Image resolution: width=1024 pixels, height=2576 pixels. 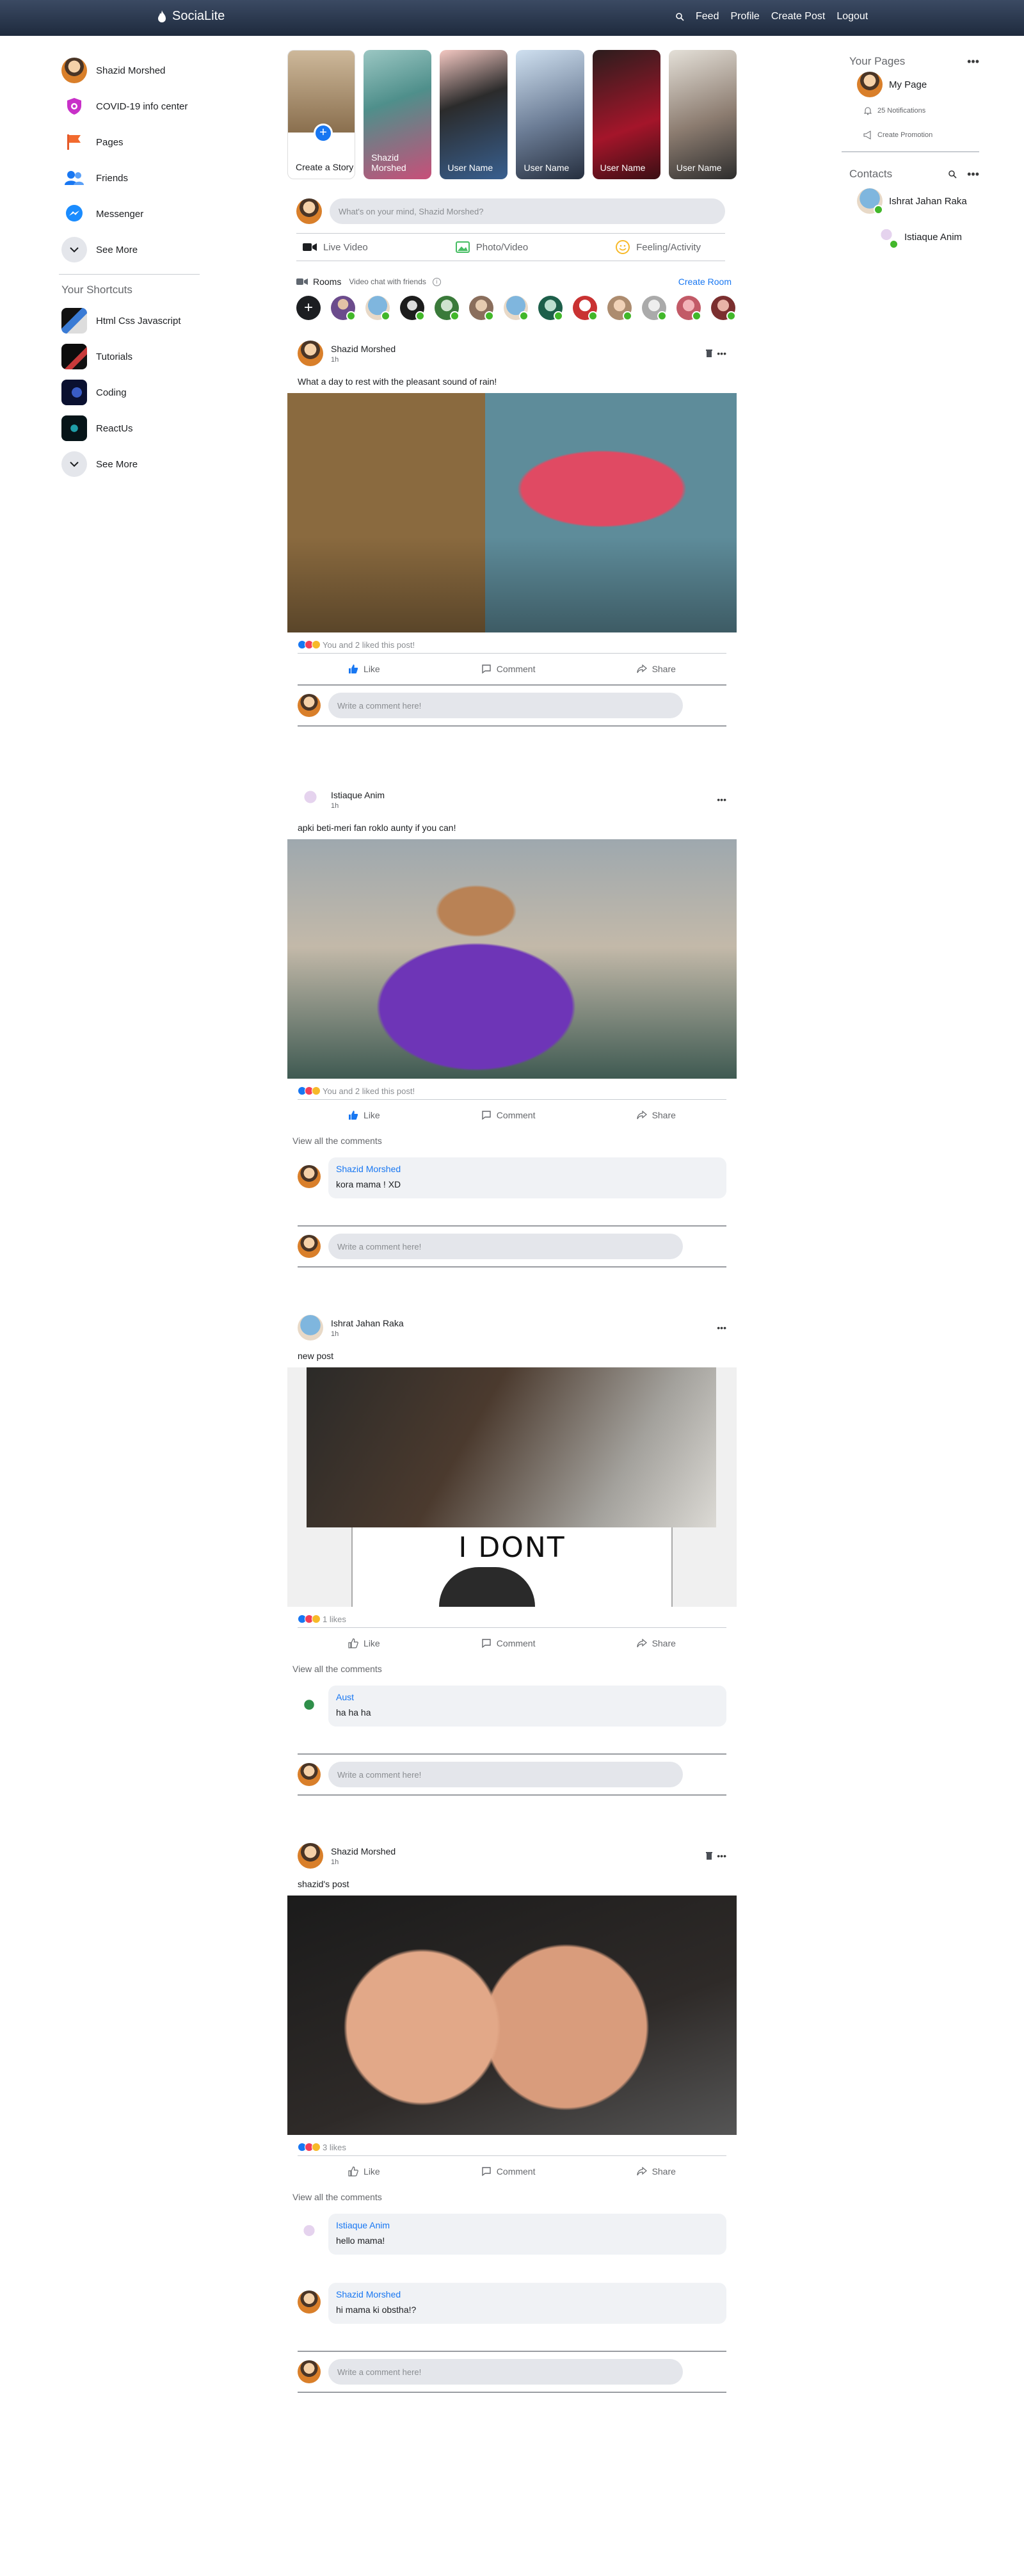 I want to click on create-room-link: Create Room, so click(x=705, y=282).